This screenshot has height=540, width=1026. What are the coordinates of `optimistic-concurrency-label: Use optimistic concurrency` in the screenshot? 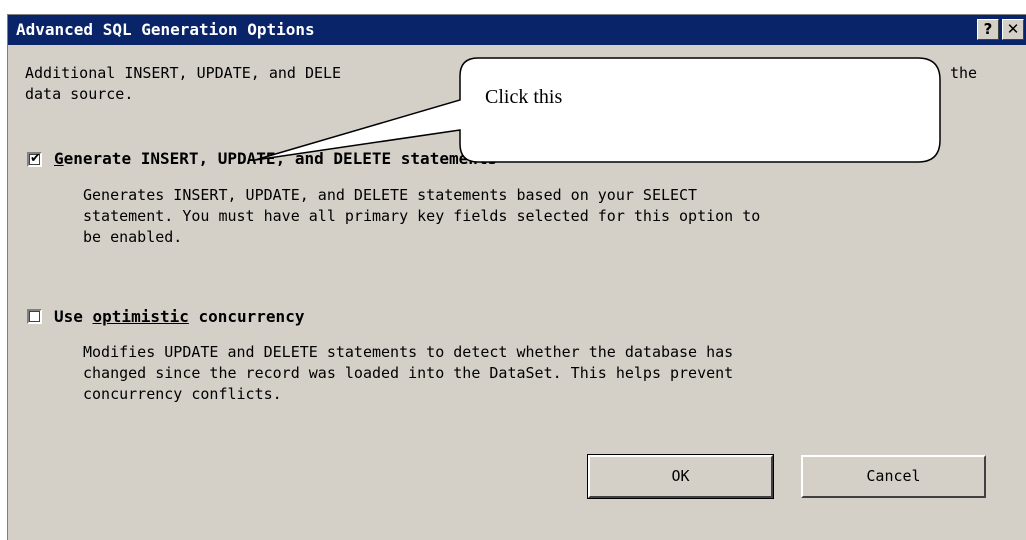 It's located at (179, 316).